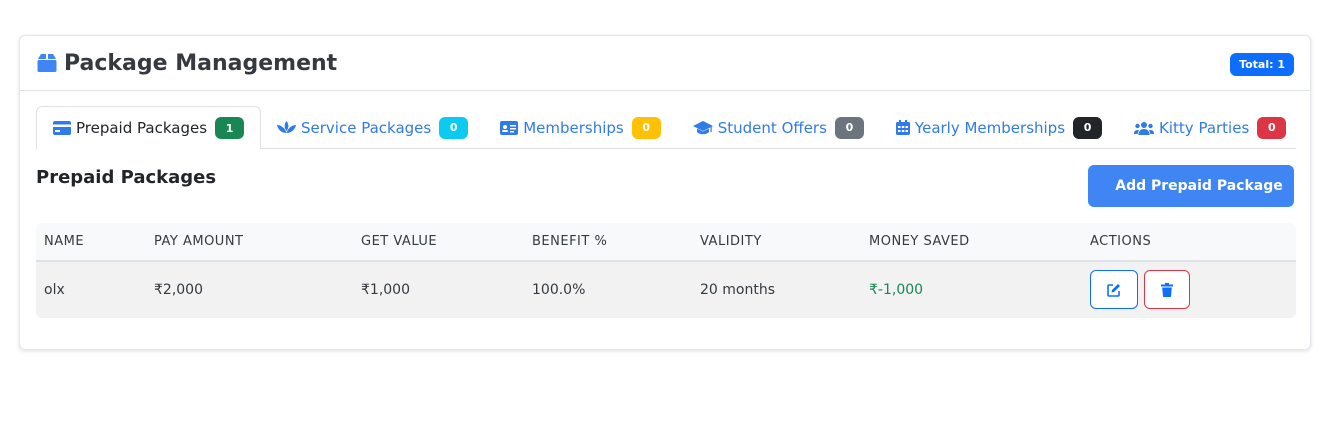 The height and width of the screenshot is (424, 1344). Describe the element at coordinates (608, 242) in the screenshot. I see `column-header-benefit: BENEFIT %` at that location.